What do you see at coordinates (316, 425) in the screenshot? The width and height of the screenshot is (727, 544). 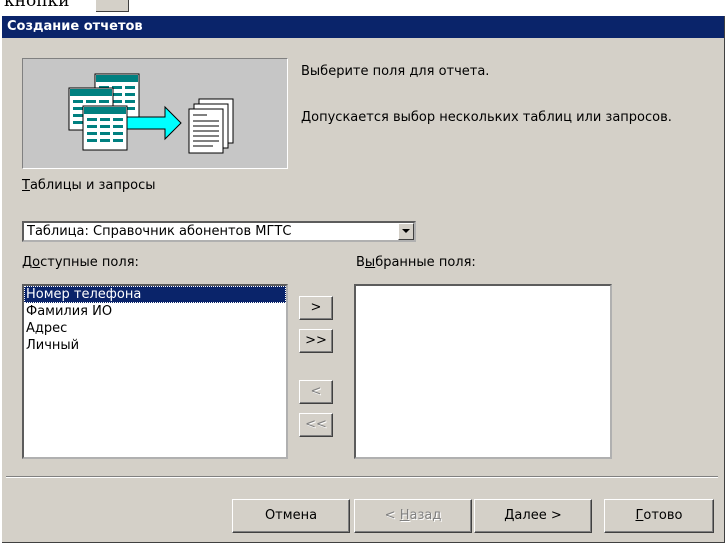 I see `remove-all-fields-button: <<` at bounding box center [316, 425].